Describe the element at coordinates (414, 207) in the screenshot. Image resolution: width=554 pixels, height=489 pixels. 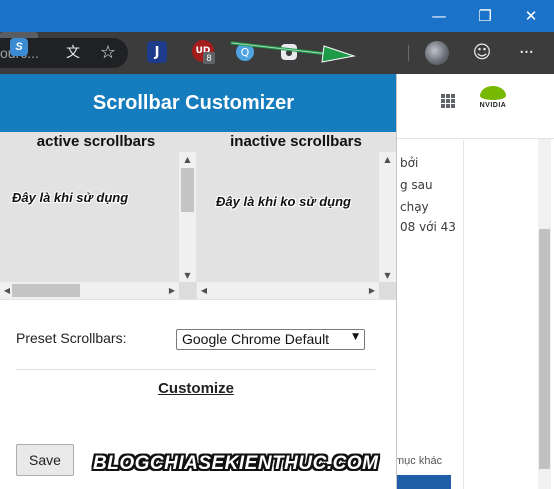
I see `article-line: chạy` at that location.